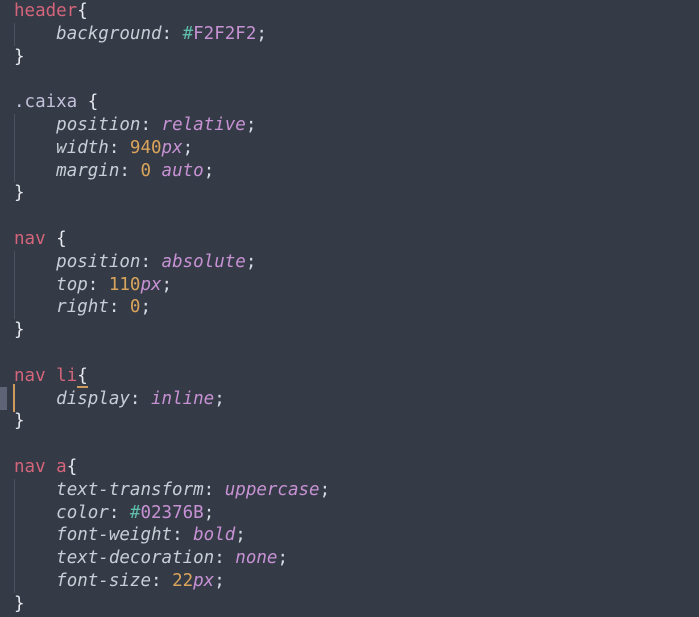  What do you see at coordinates (98, 261) in the screenshot?
I see `code-token-prop: position` at bounding box center [98, 261].